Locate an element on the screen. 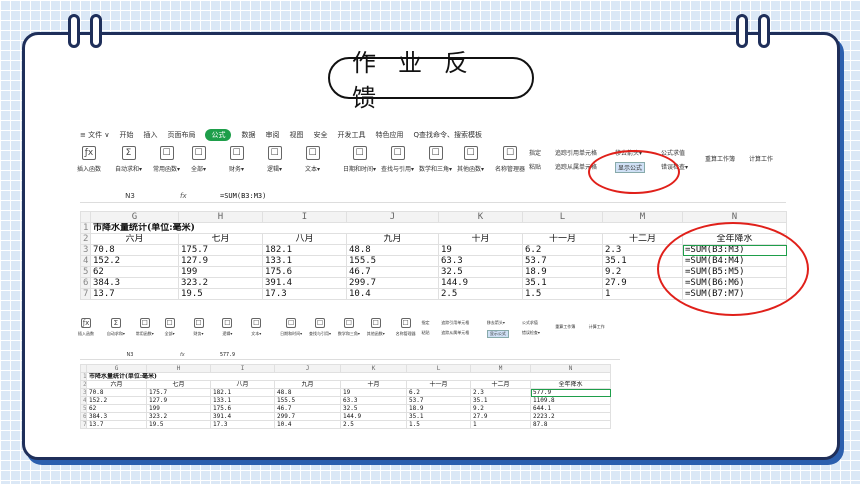 This screenshot has width=860, height=484. data-cell: 391.4 is located at coordinates (242, 416).